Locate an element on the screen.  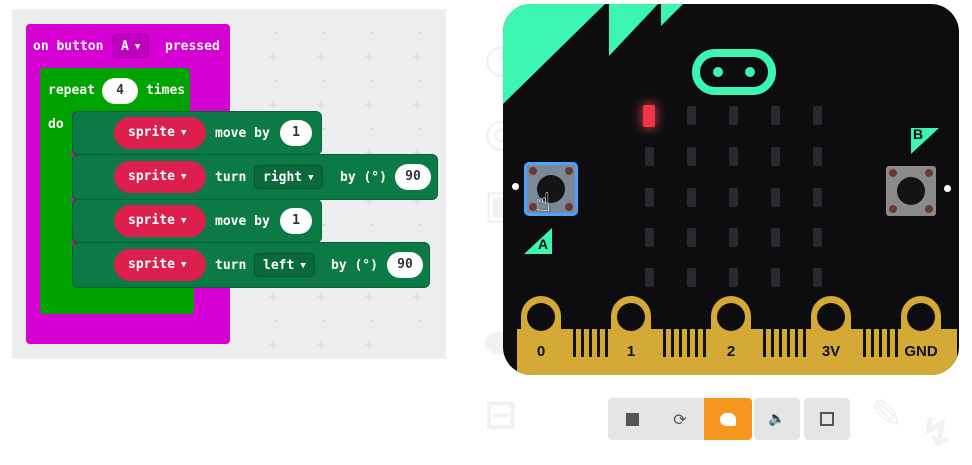
button-b-label: B is located at coordinates (918, 134).